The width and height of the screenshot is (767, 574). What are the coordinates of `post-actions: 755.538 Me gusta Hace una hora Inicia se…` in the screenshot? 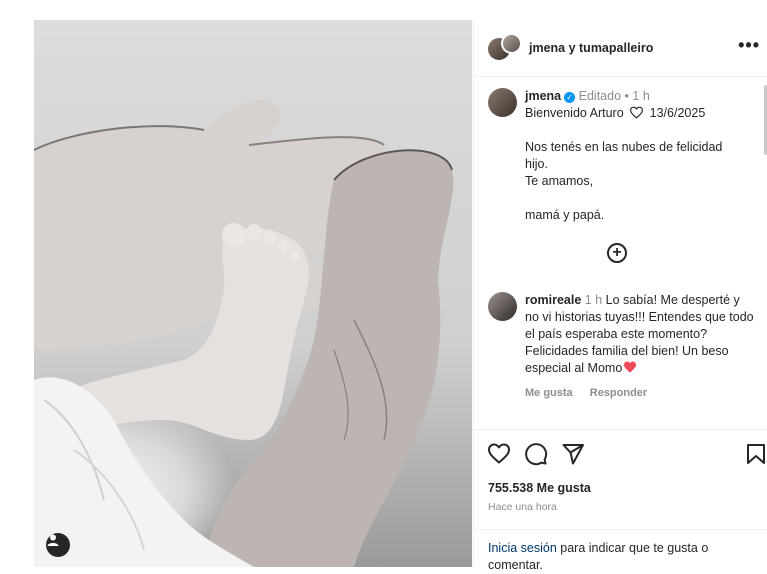 It's located at (620, 500).